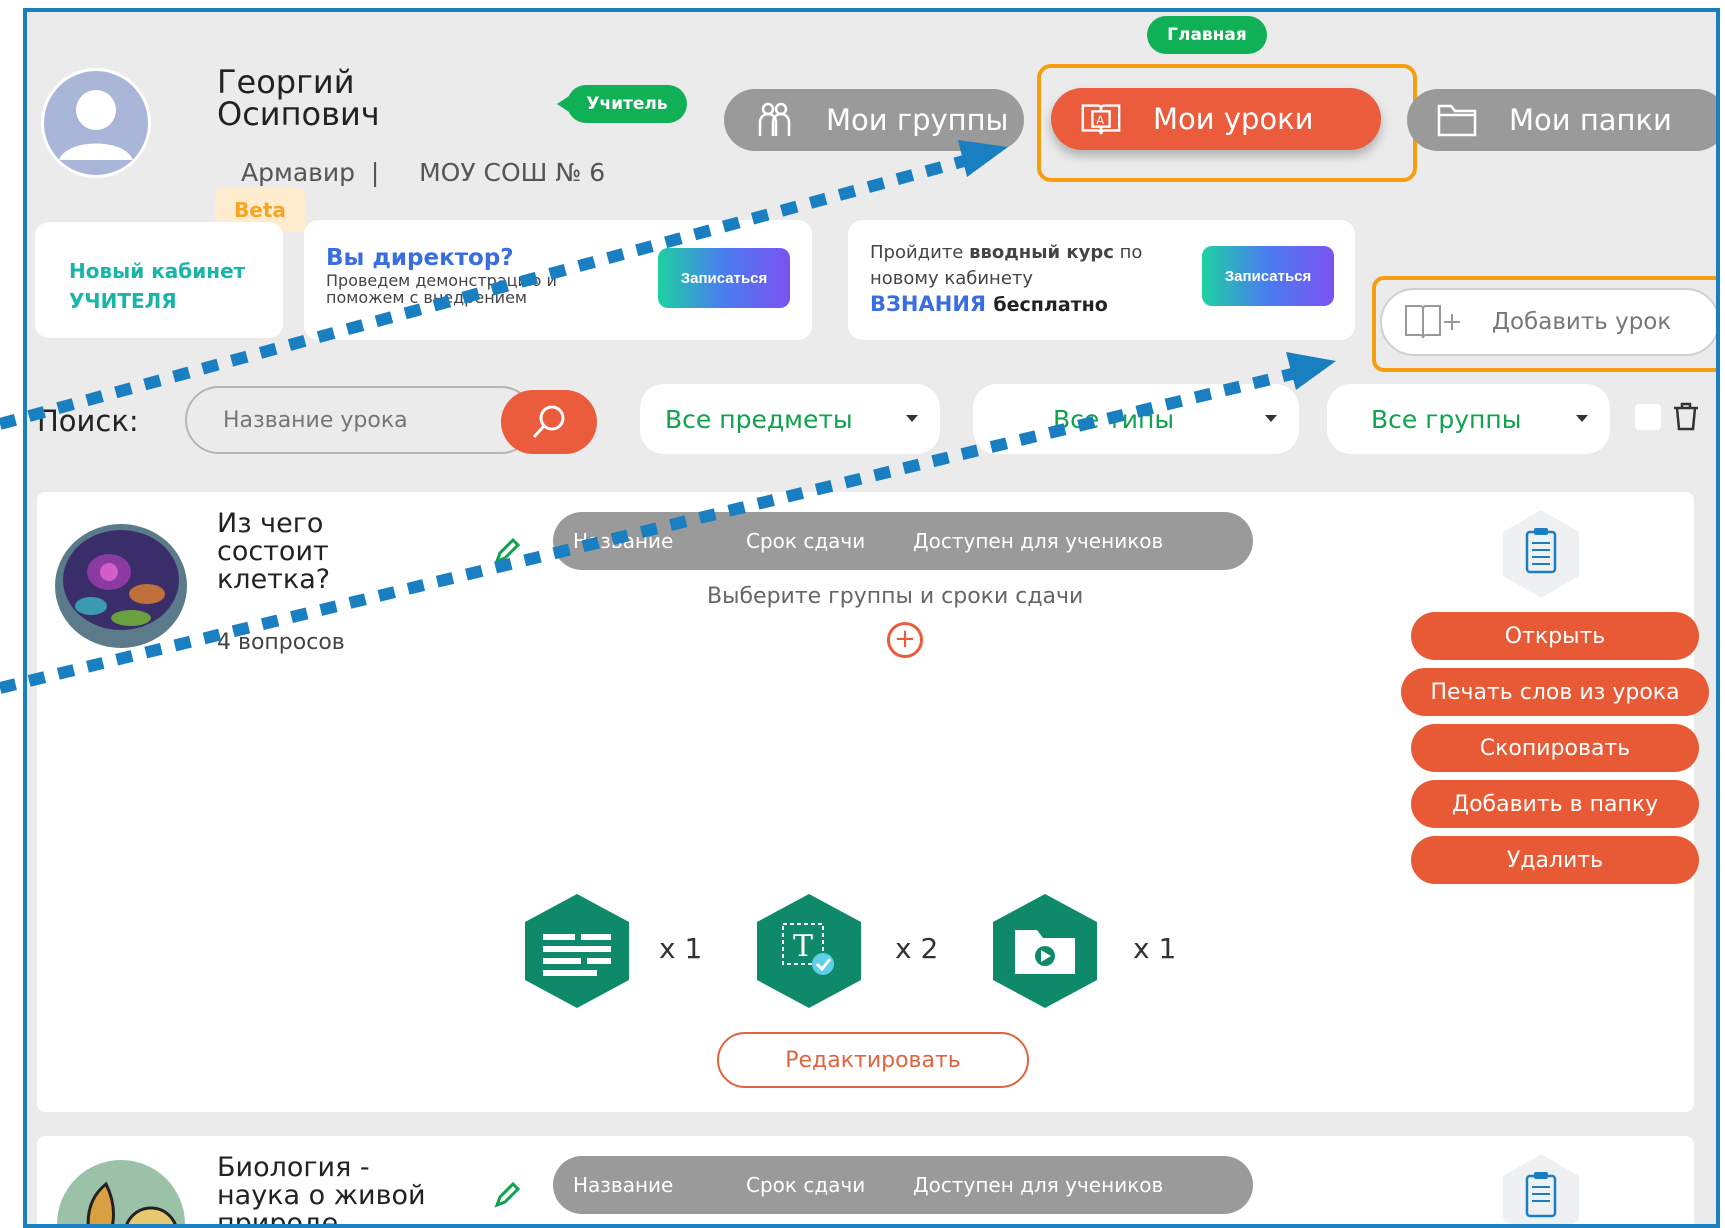 The image size is (1725, 1228). I want to click on new-cabinet-card: Новый кабинет УЧИТЕЛЯ, so click(159, 280).